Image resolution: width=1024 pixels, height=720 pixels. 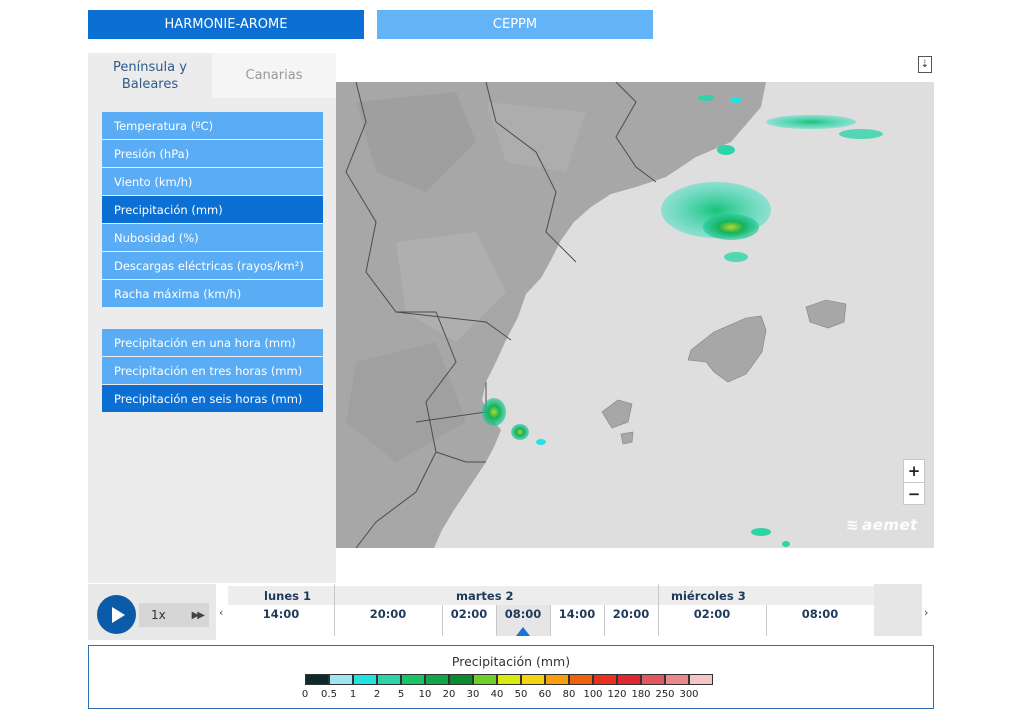 I want to click on tab-ceppm: CEPPM, so click(x=515, y=24).